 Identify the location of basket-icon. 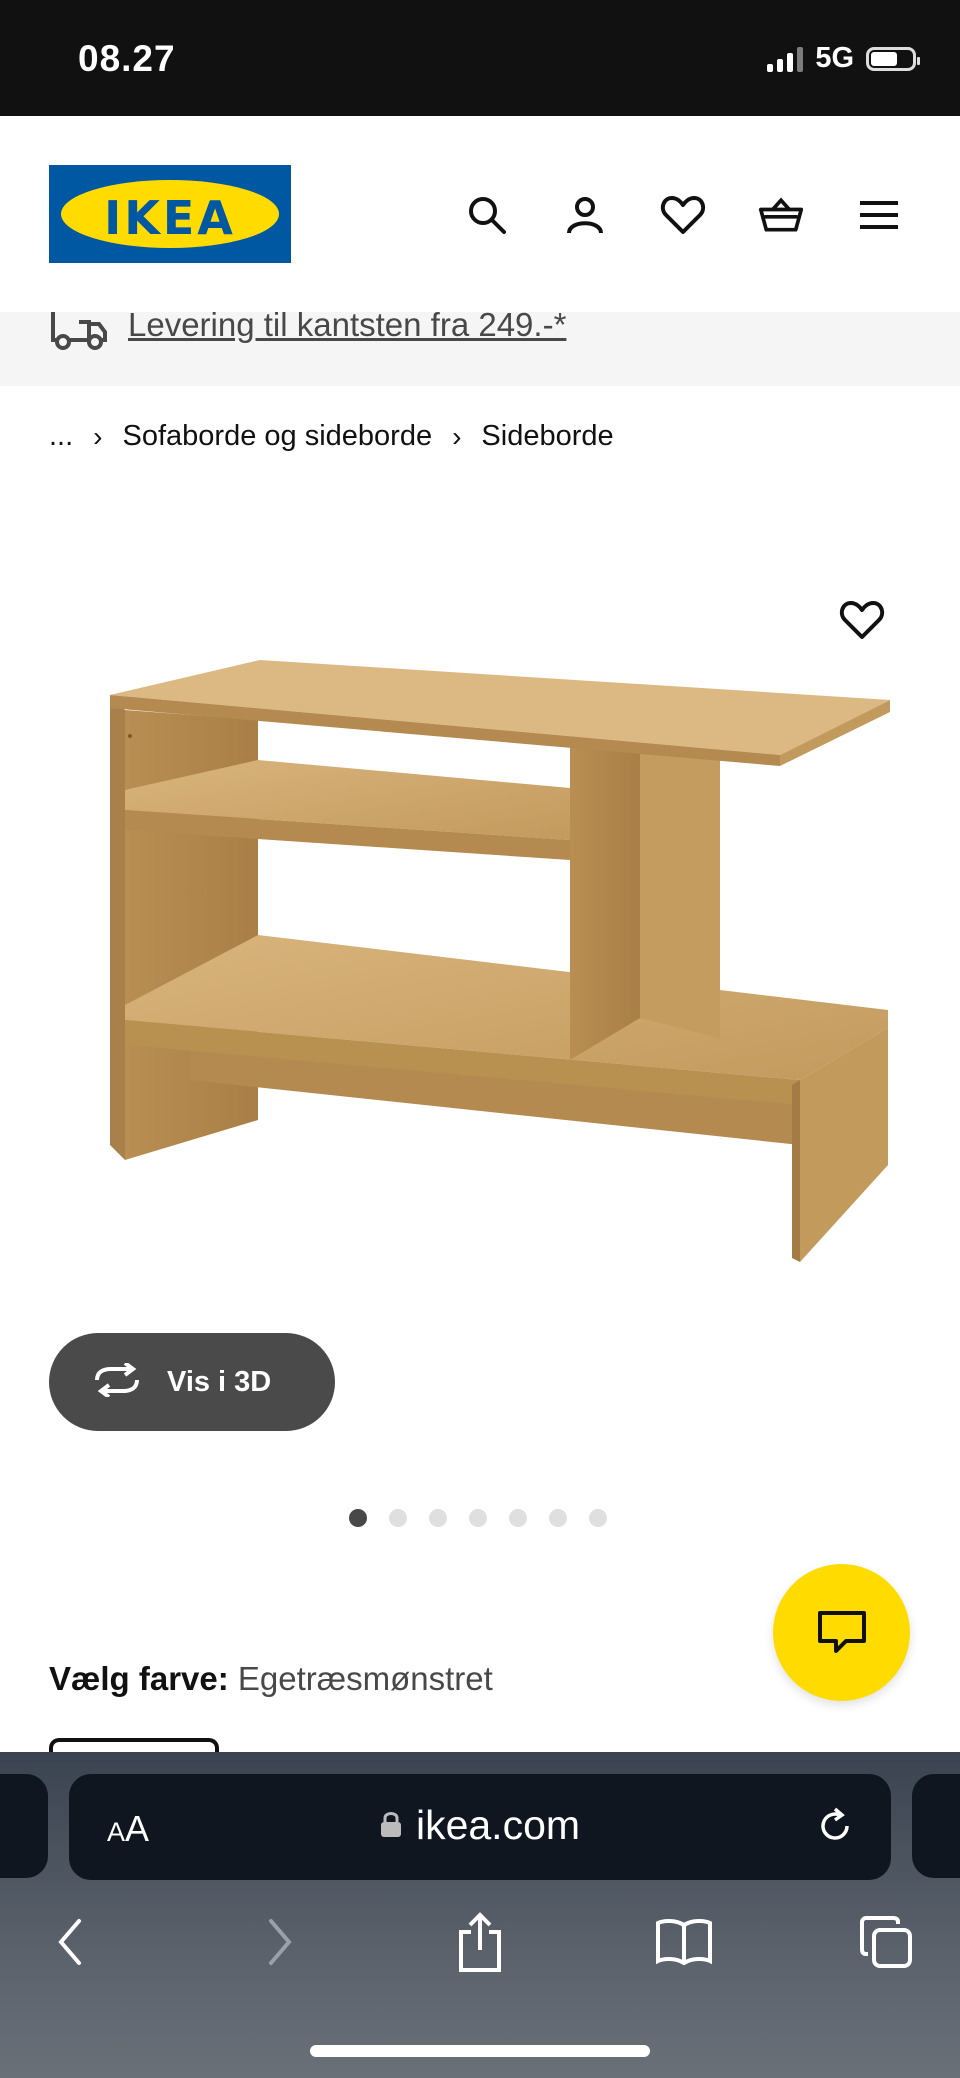
(781, 215).